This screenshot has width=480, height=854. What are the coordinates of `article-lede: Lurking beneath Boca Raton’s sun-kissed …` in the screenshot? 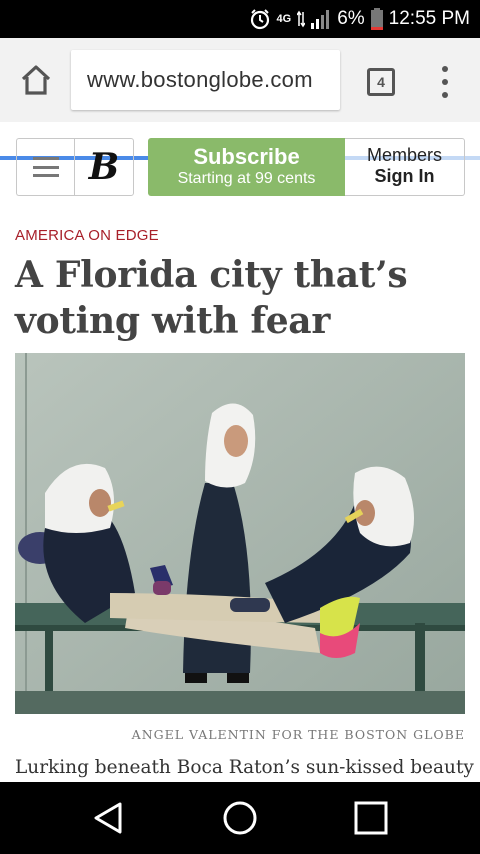 It's located at (244, 767).